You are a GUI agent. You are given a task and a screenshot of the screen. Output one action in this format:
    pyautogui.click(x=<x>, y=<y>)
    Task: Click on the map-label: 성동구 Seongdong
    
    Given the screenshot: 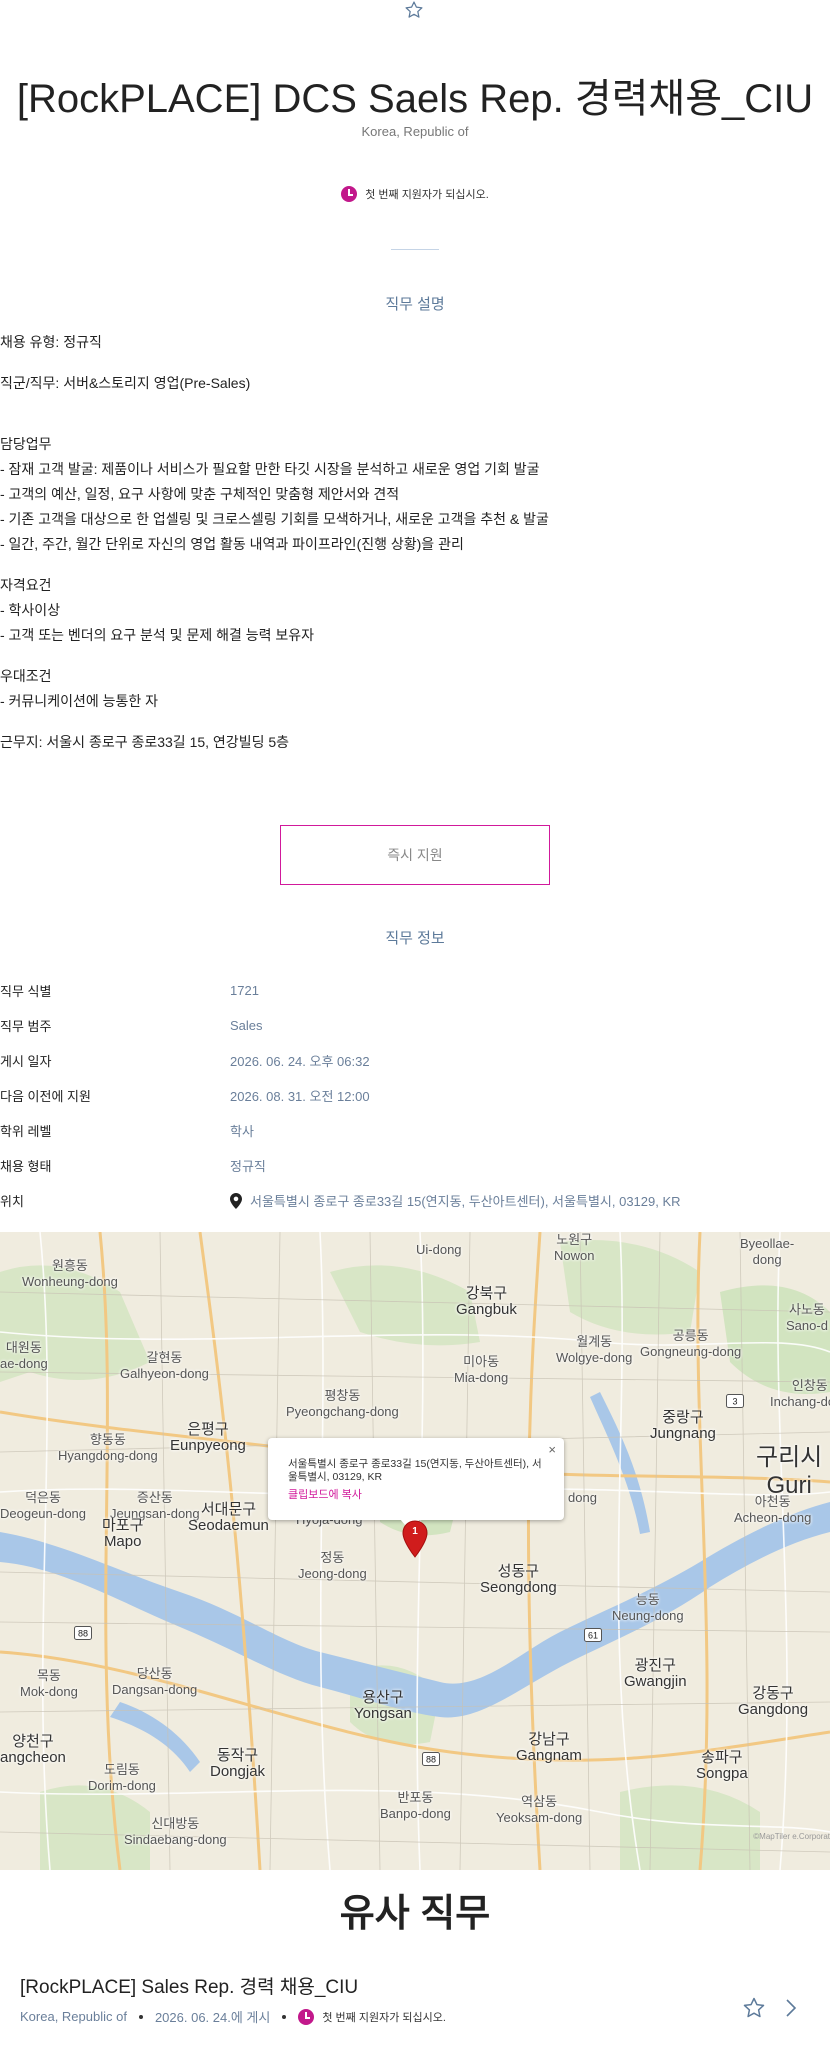 What is the action you would take?
    pyautogui.click(x=518, y=1579)
    